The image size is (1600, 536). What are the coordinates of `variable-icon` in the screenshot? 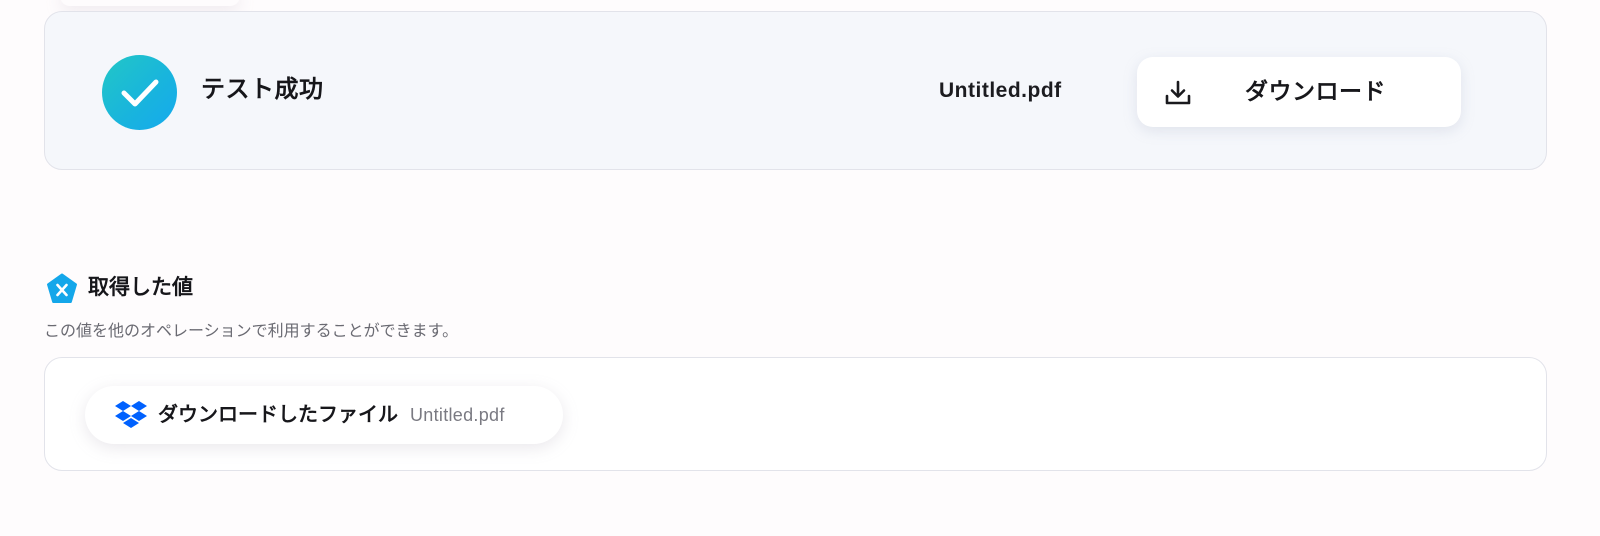 It's located at (62, 289).